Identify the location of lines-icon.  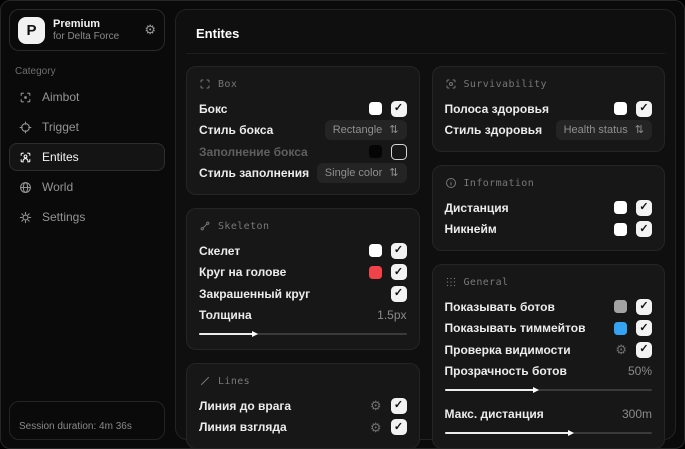
(205, 381).